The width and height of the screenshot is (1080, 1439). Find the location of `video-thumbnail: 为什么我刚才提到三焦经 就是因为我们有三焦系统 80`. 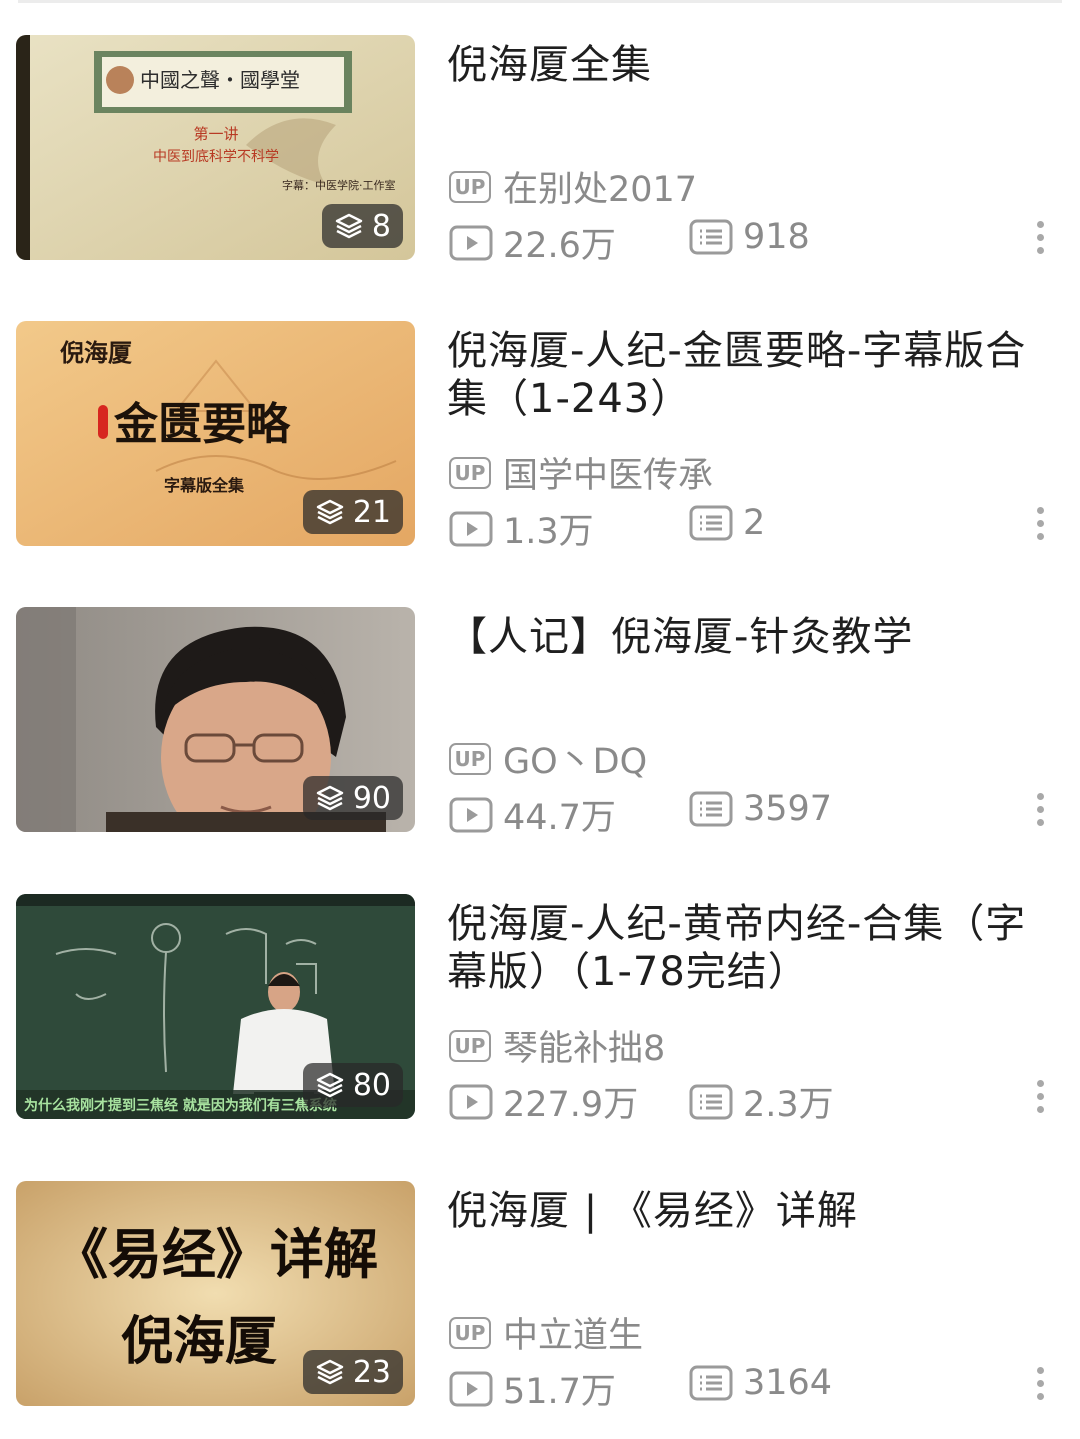

video-thumbnail: 为什么我刚才提到三焦经 就是因为我们有三焦系统 80 is located at coordinates (215, 1006).